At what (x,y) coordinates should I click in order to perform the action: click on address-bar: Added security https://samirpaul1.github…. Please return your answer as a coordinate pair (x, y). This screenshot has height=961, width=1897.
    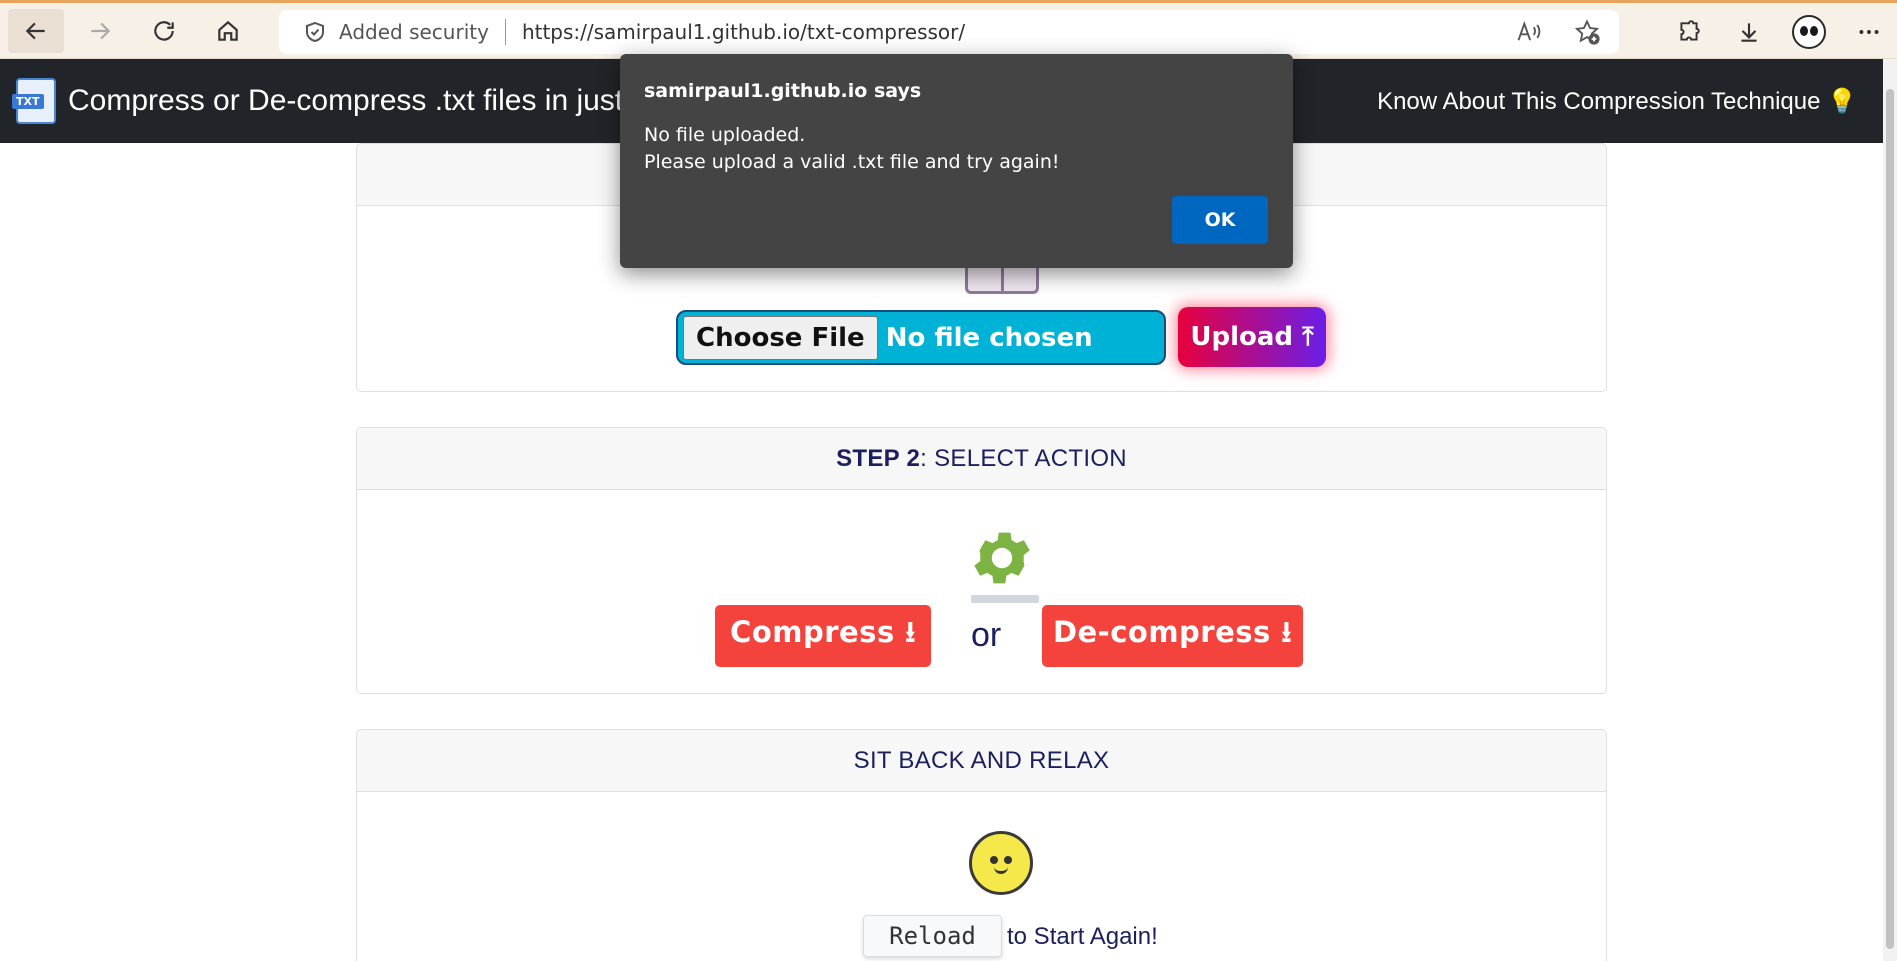
    Looking at the image, I should click on (949, 32).